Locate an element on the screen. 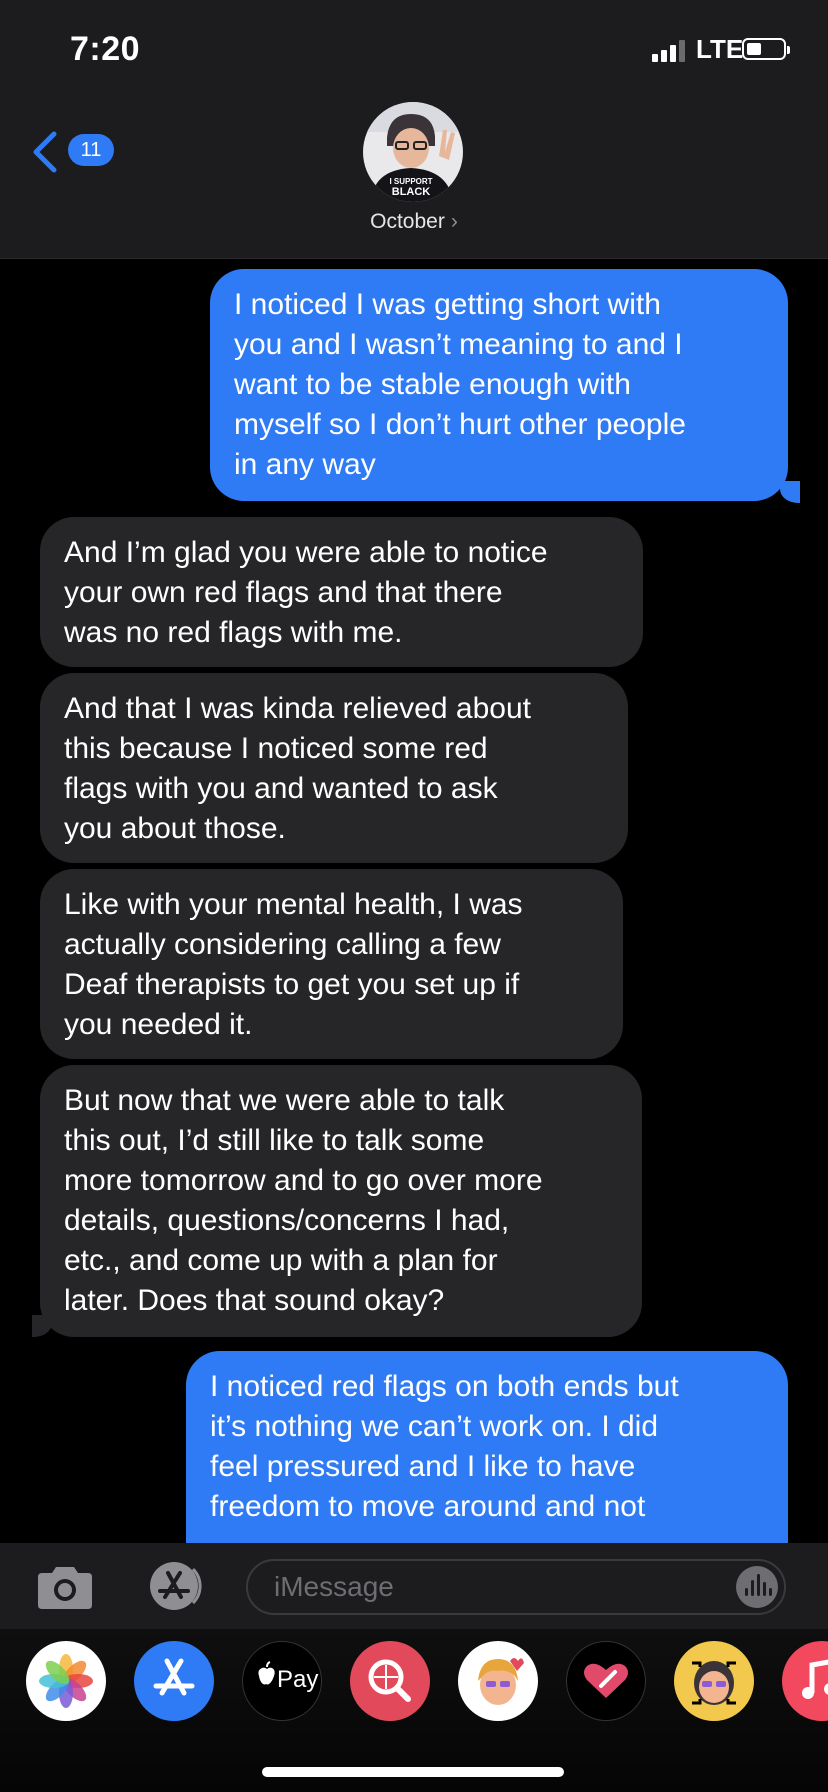  message-line: this because I noticed some red is located at coordinates (276, 748).